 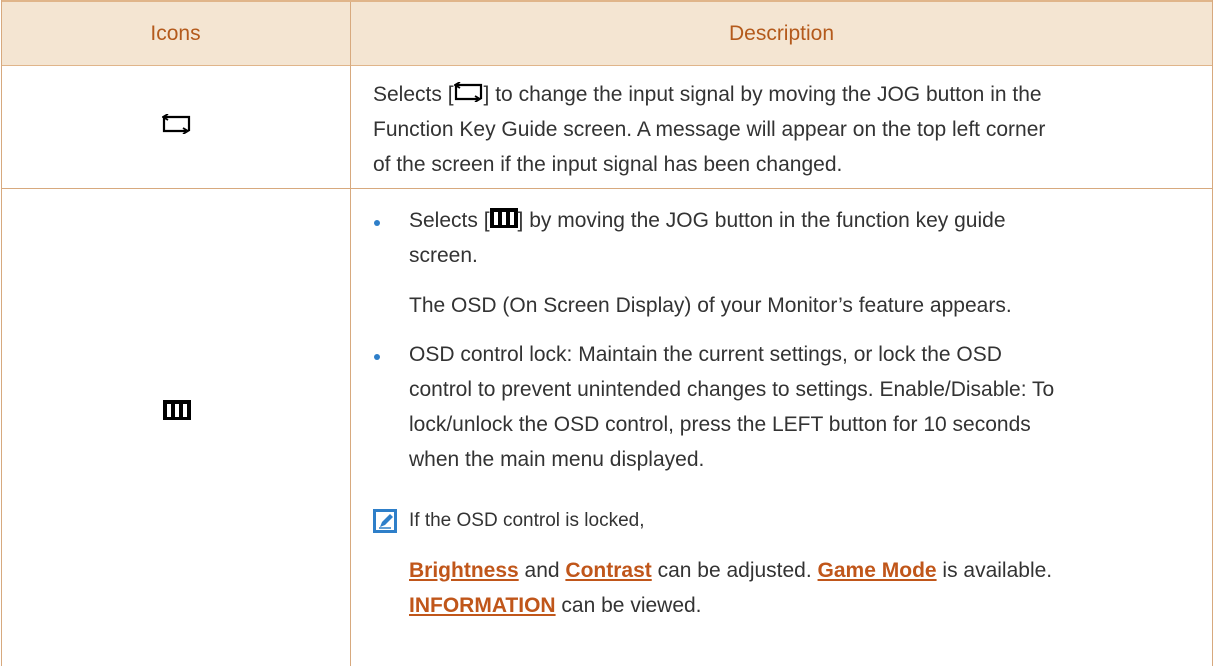 What do you see at coordinates (607, 33) in the screenshot?
I see `table-header: Icons Description` at bounding box center [607, 33].